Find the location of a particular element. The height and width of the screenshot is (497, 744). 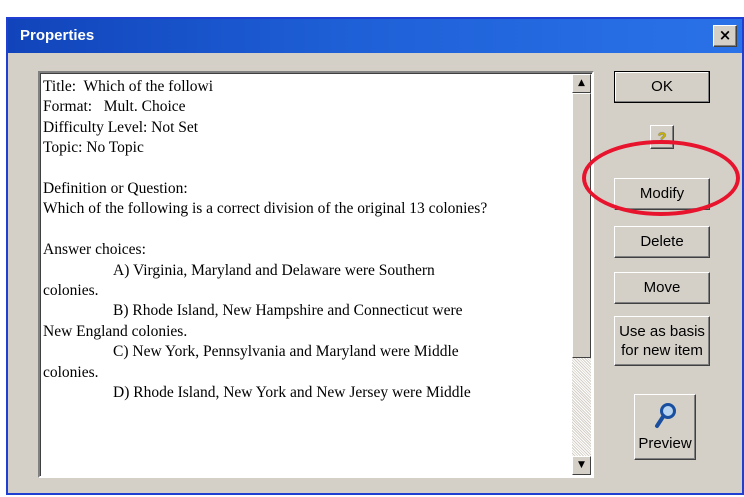

answers-heading: Answer choices: is located at coordinates (94, 250).